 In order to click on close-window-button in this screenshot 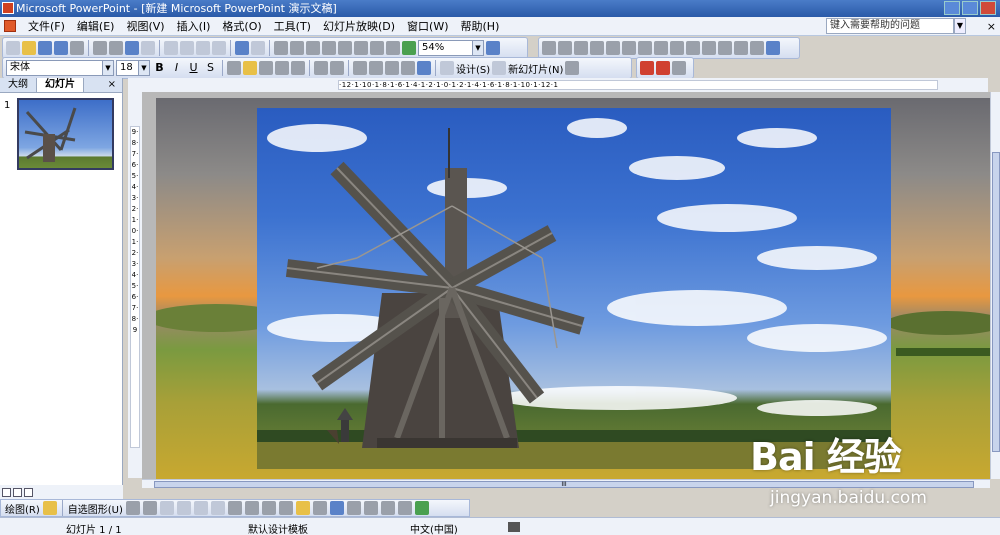, I will do `click(988, 8)`.